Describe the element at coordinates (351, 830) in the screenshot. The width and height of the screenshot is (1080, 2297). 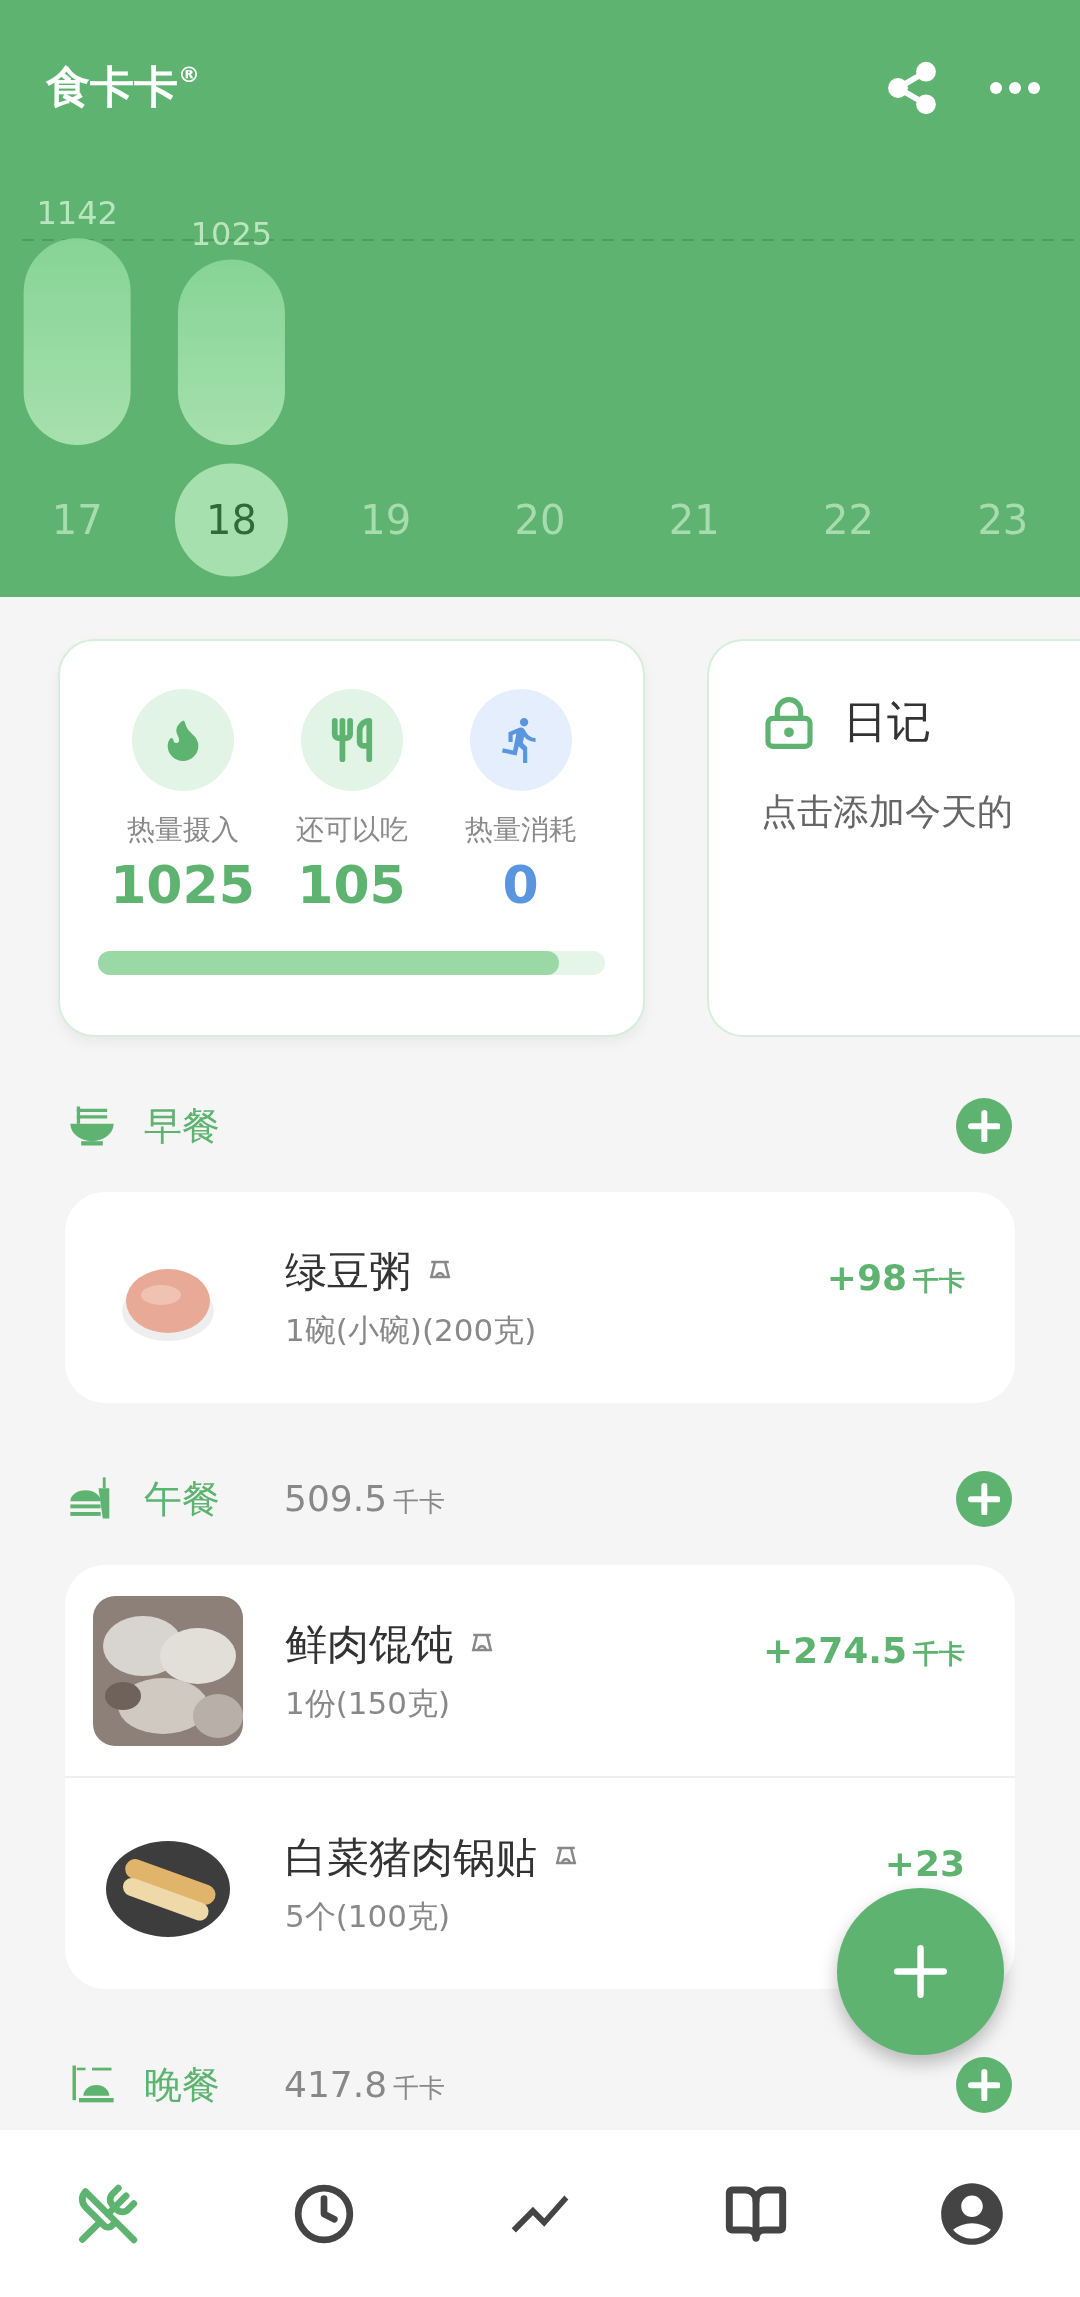
I see `stat-label: 还可以吃` at that location.